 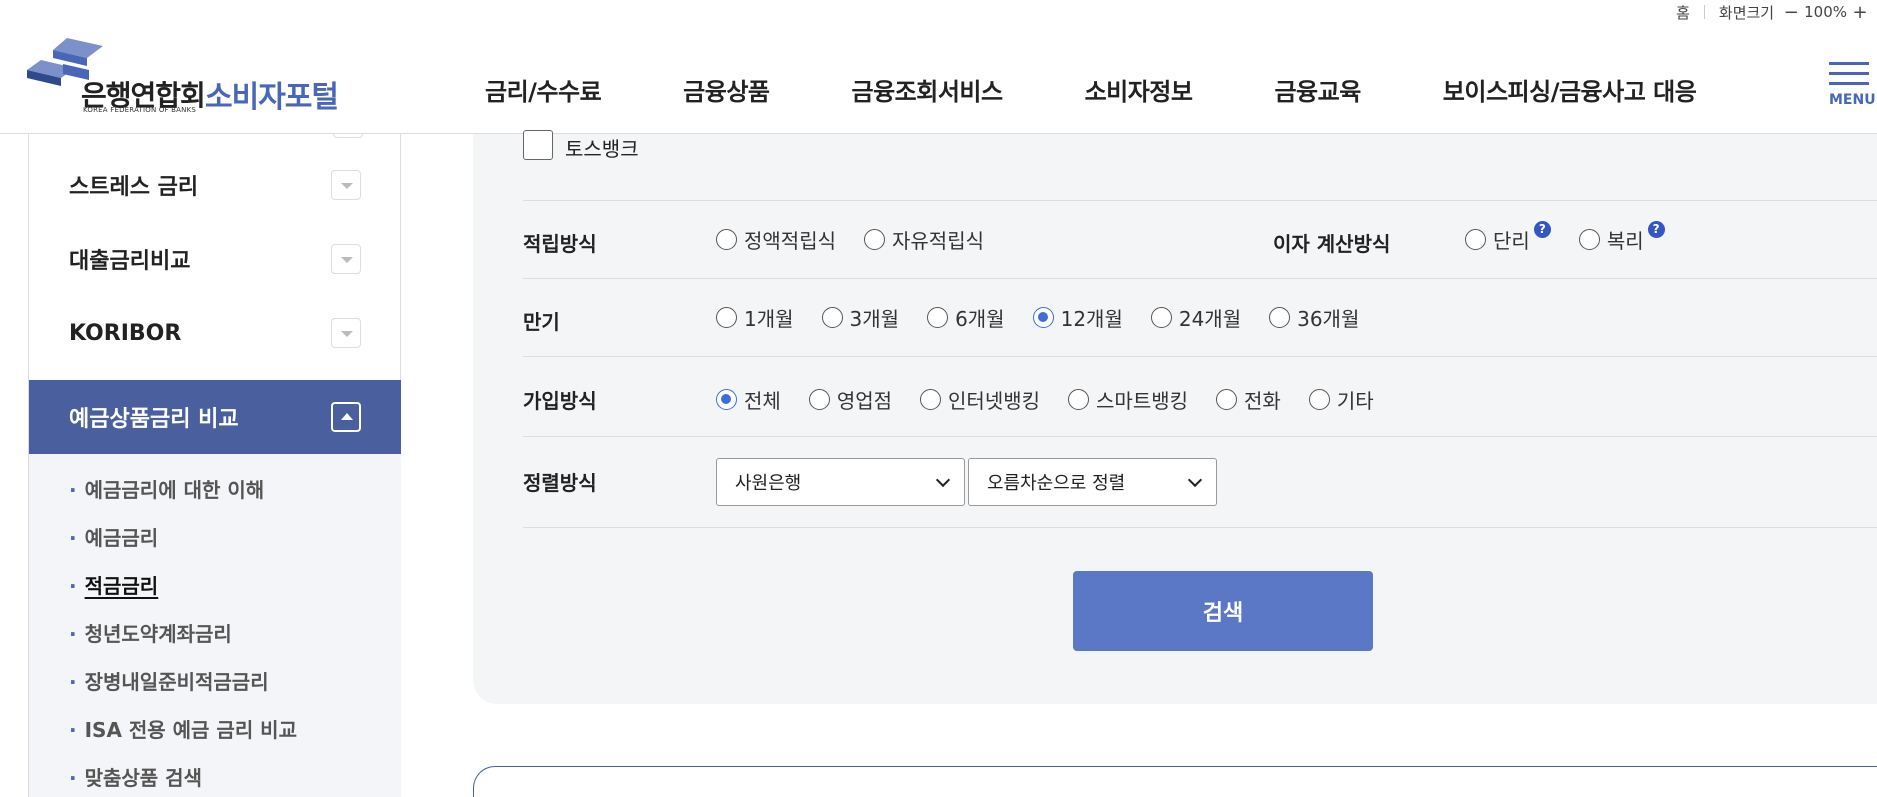 I want to click on sort-bank-select: 사원은행, so click(x=840, y=482).